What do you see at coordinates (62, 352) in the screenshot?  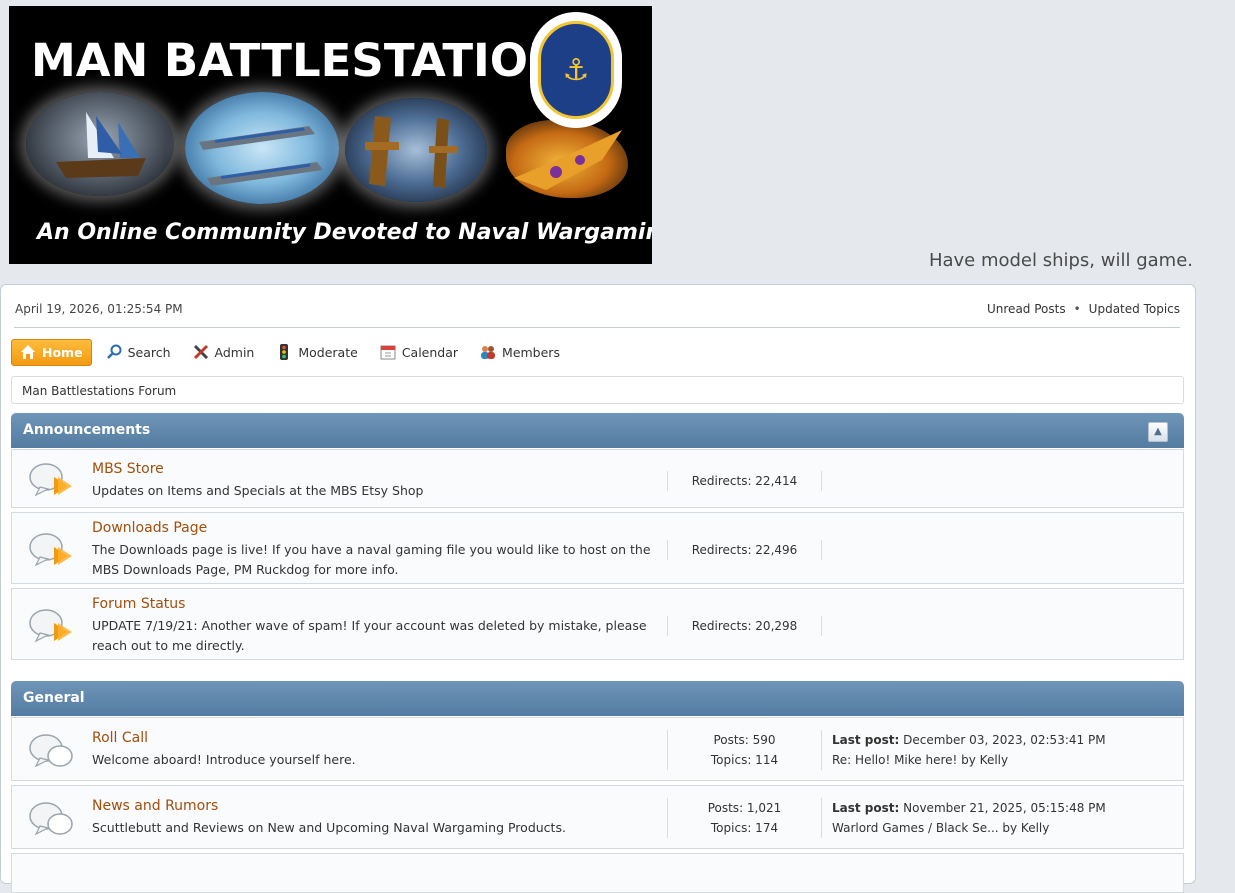 I see `menu-home-label: Home` at bounding box center [62, 352].